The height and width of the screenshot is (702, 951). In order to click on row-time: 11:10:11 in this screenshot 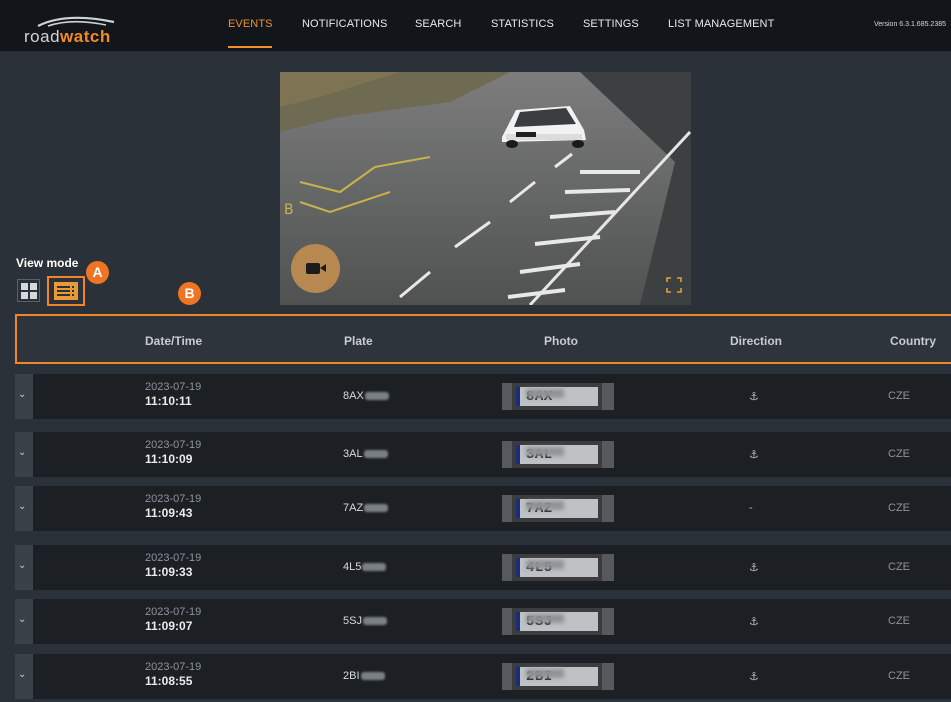, I will do `click(168, 401)`.